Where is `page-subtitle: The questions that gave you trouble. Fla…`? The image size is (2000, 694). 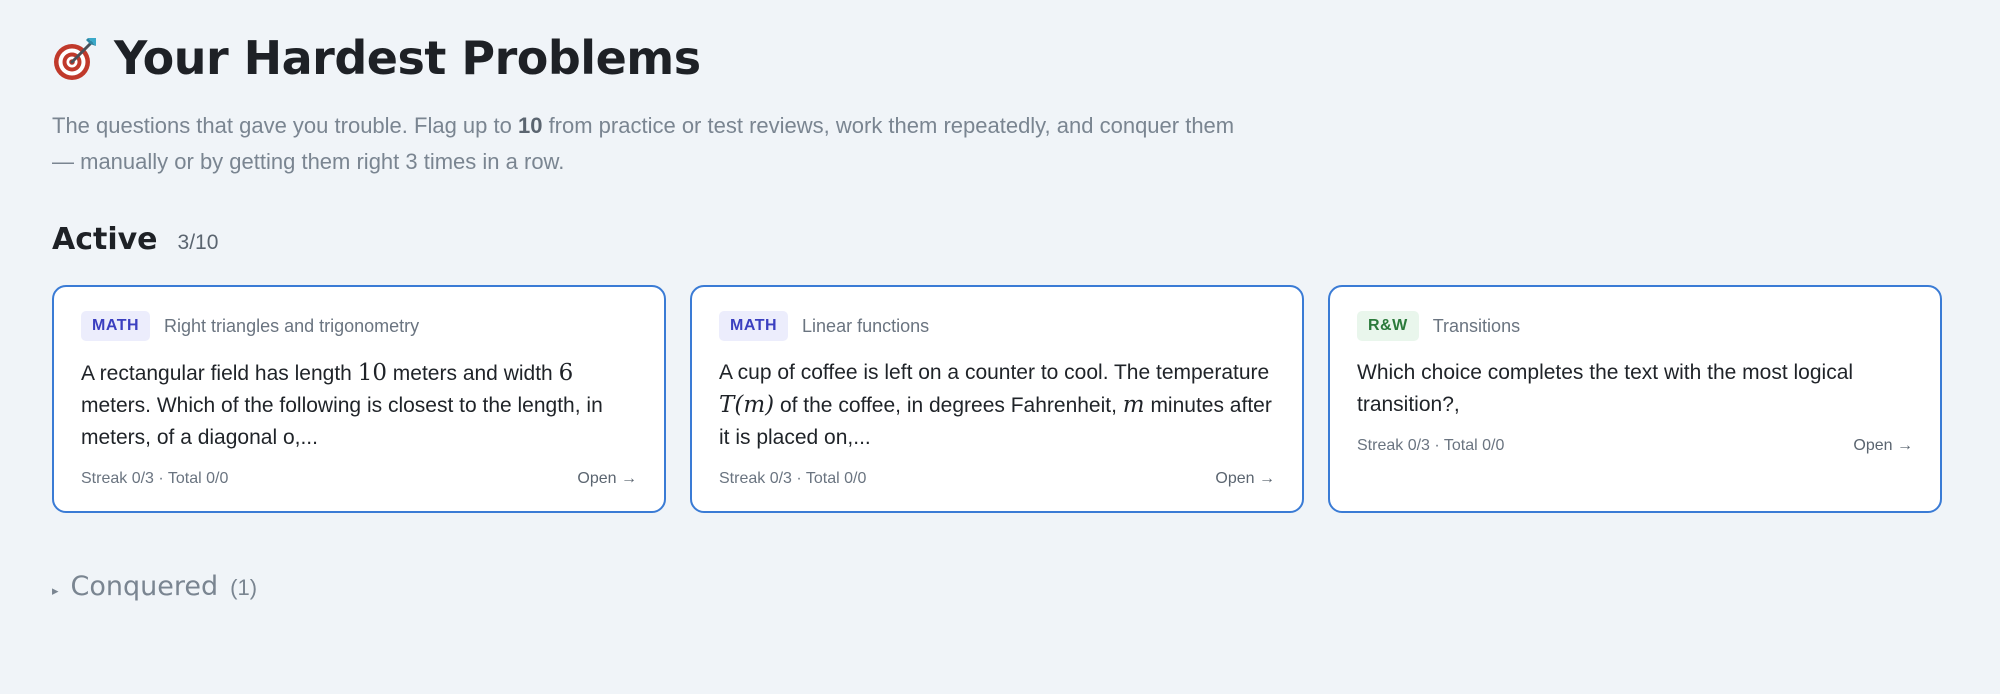
page-subtitle: The questions that gave you trouble. Fla… is located at coordinates (652, 144).